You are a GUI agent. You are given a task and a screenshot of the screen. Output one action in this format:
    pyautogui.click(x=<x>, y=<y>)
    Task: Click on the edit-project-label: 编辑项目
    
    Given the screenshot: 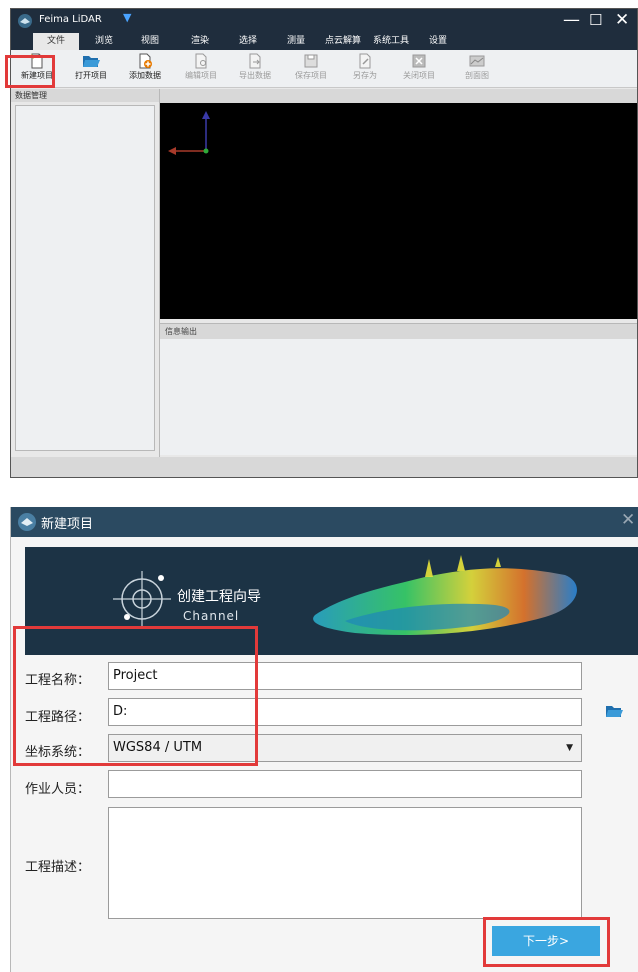 What is the action you would take?
    pyautogui.click(x=201, y=75)
    